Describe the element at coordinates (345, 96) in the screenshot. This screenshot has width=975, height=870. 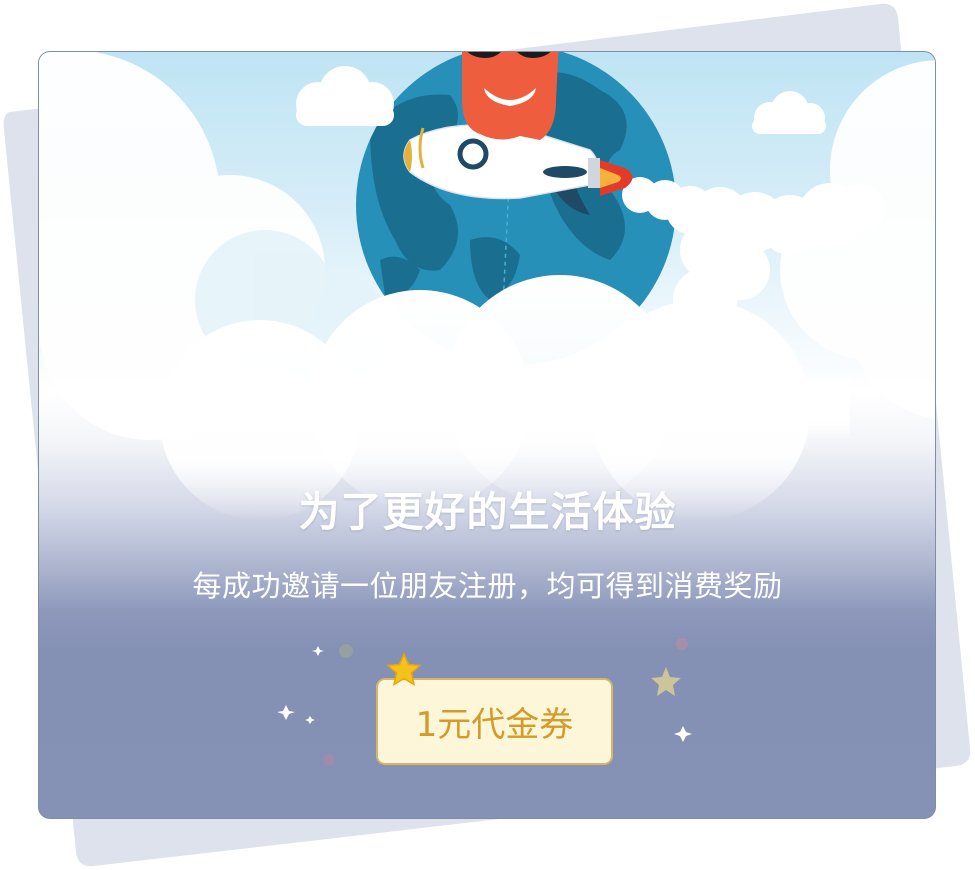
I see `cloud-small-left` at that location.